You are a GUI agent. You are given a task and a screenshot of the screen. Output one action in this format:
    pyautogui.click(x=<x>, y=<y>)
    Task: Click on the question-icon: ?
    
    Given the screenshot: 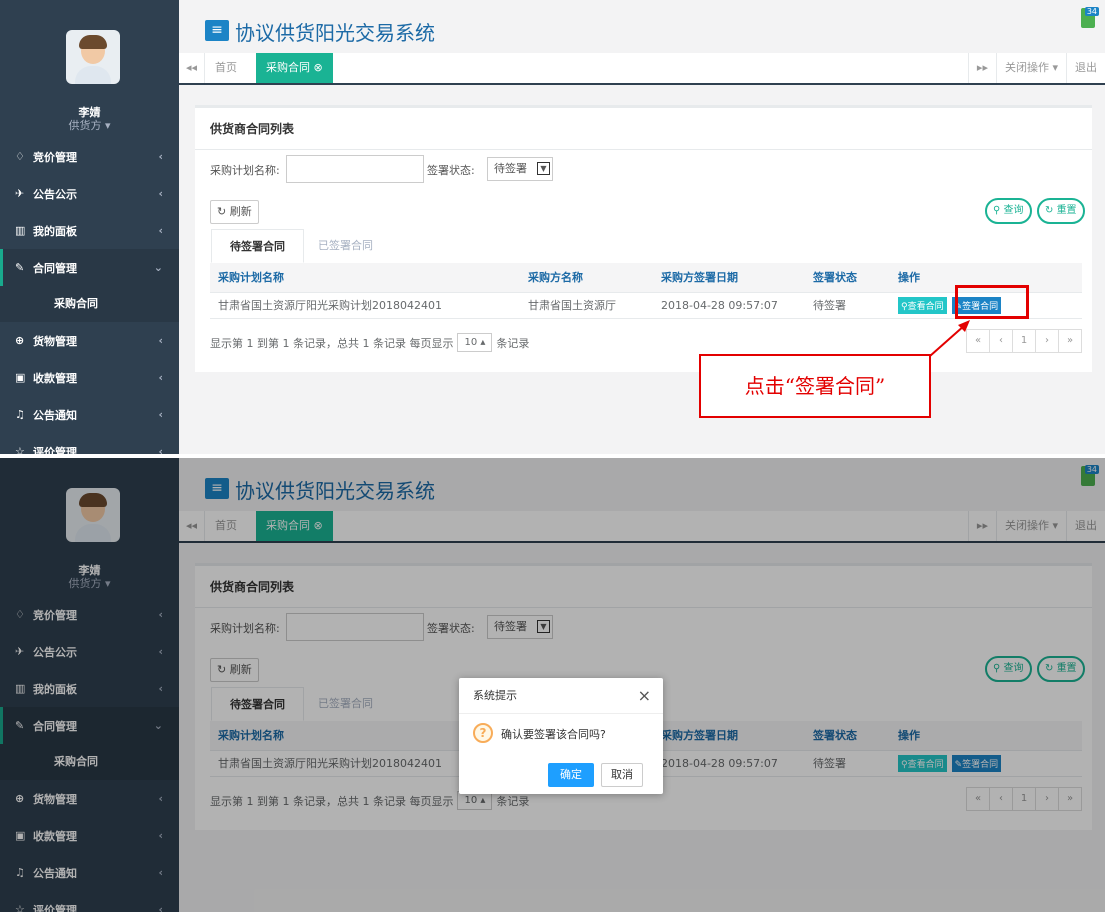 What is the action you would take?
    pyautogui.click(x=483, y=733)
    